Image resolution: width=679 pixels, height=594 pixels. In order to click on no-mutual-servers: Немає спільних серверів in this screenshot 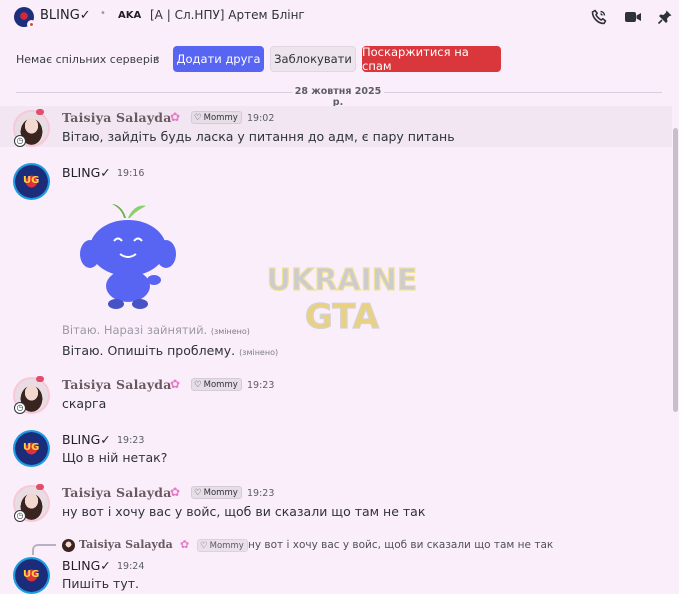, I will do `click(87, 59)`.